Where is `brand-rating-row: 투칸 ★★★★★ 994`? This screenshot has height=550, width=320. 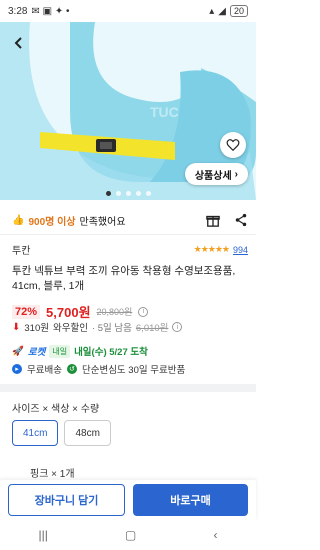 brand-rating-row: 투칸 ★★★★★ 994 is located at coordinates (130, 249).